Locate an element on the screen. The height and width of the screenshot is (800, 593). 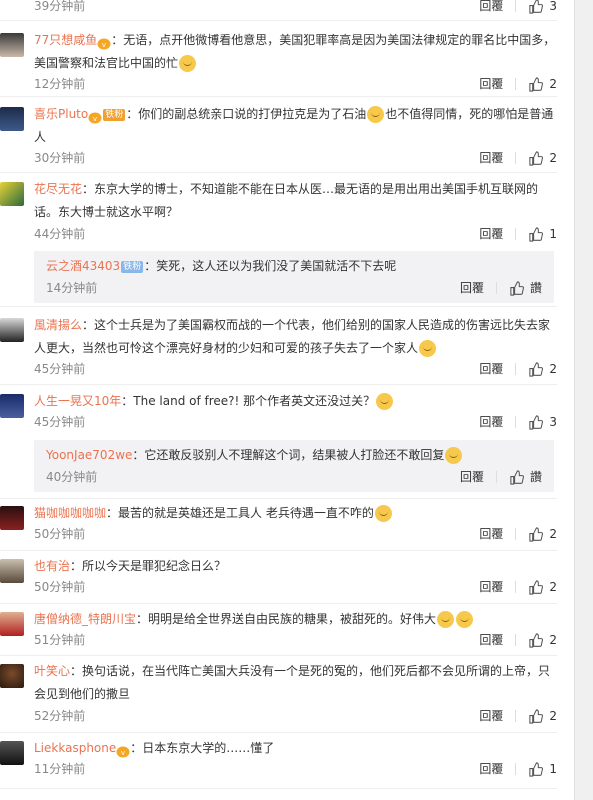
sub-reply-text: YoonJae702we：它还敢反驳别人不理解这个词，结果被人打脸还不敢回复 is located at coordinates (294, 455).